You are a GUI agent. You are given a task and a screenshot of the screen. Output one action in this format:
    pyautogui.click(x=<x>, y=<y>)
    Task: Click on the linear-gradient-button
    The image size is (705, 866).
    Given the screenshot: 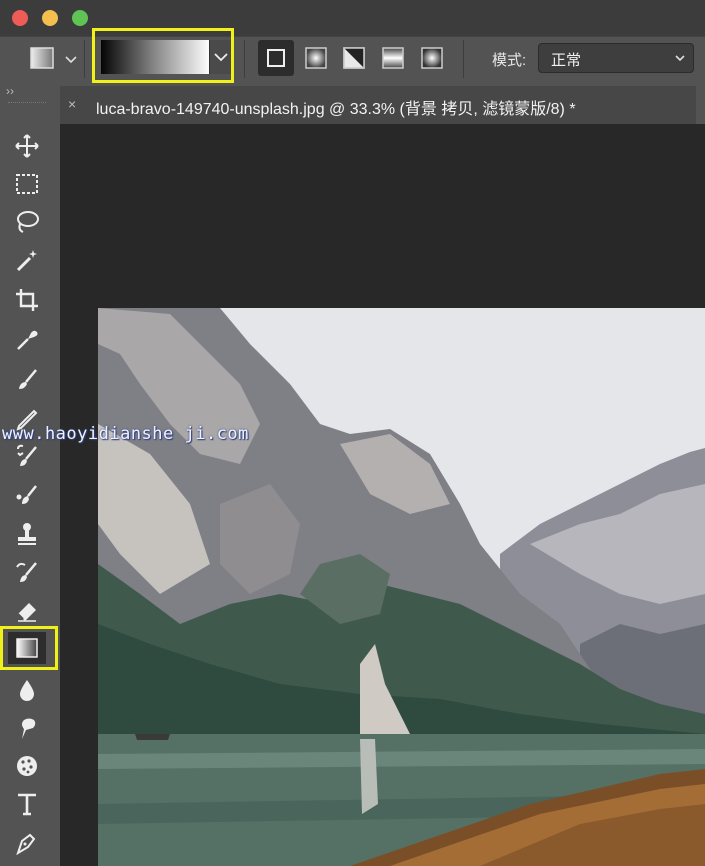 What is the action you would take?
    pyautogui.click(x=276, y=58)
    